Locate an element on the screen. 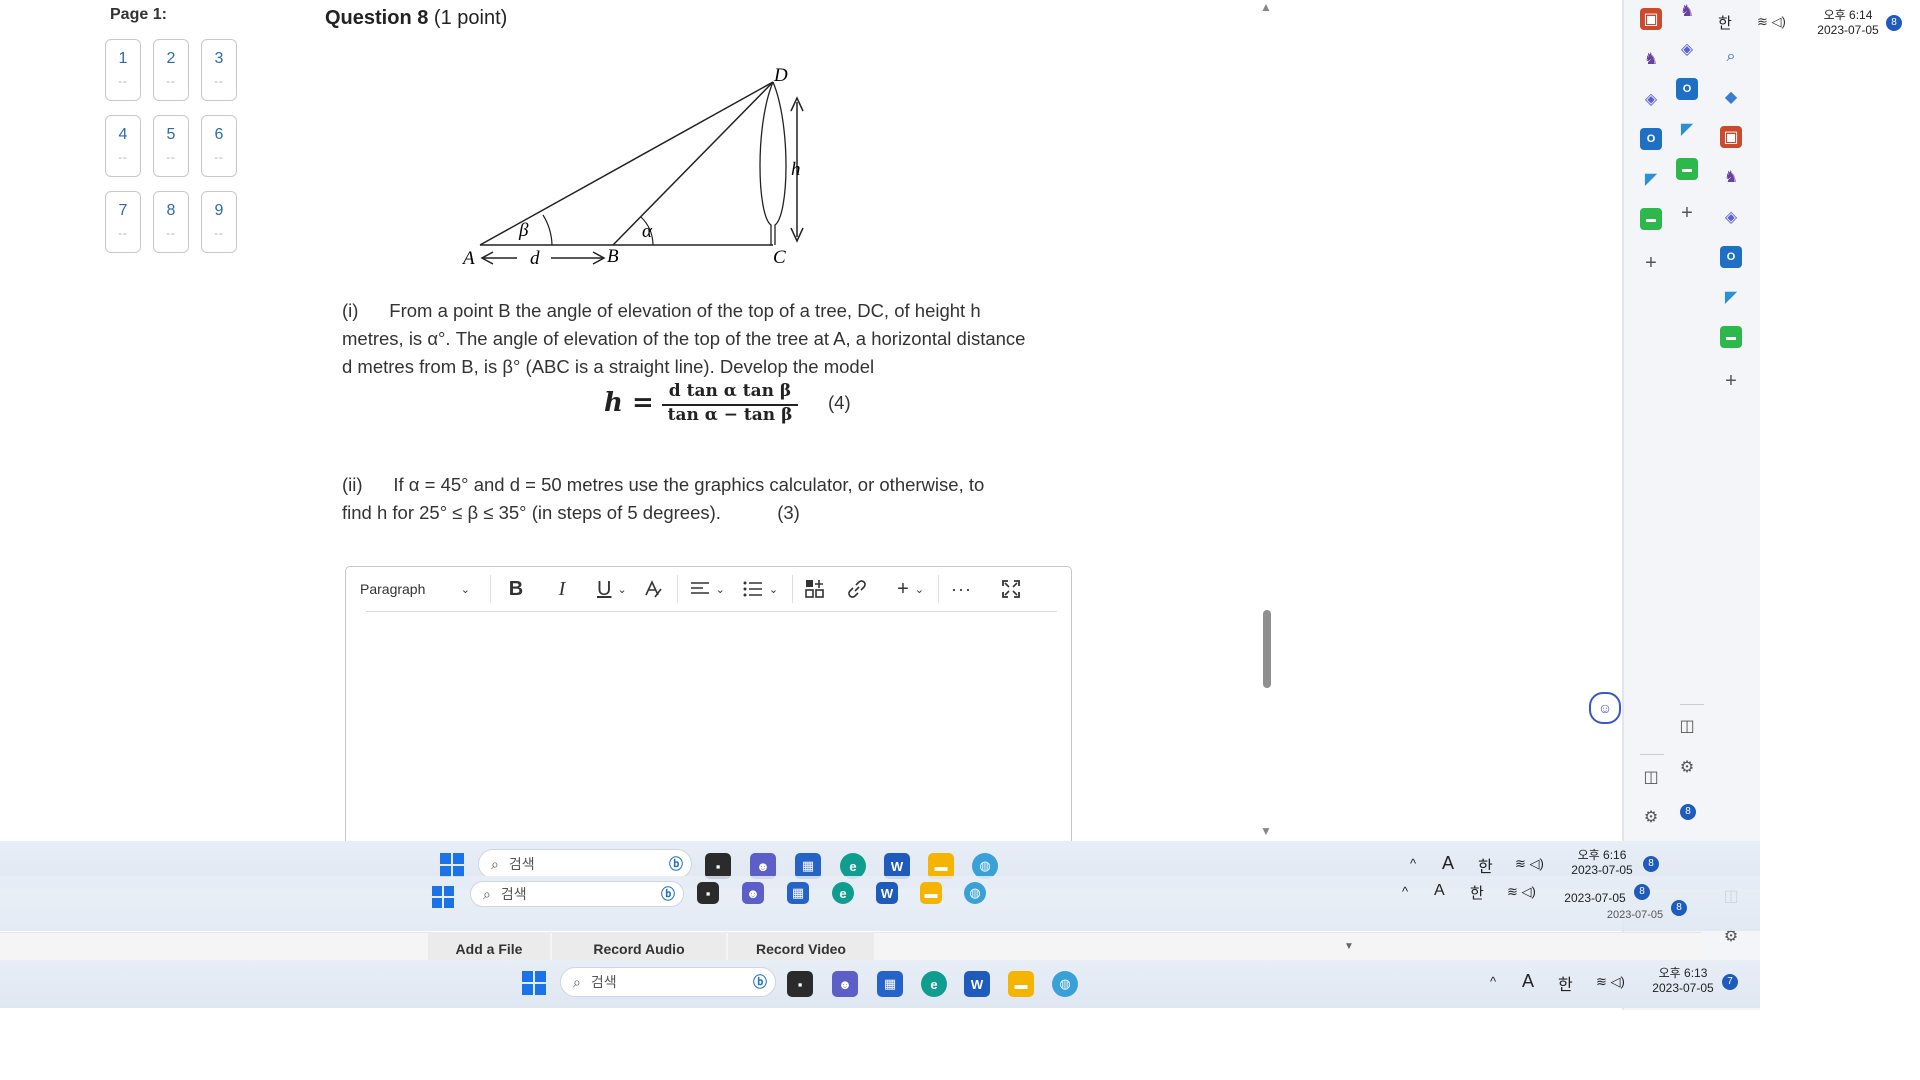 Image resolution: width=1920 pixels, height=1080 pixels. tree-shape is located at coordinates (773, 163).